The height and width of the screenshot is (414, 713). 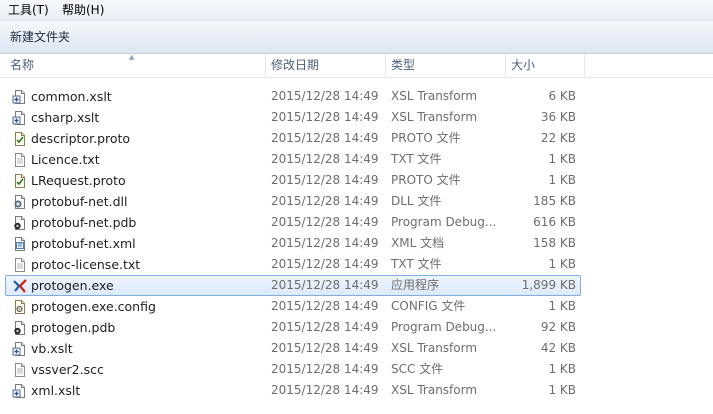 I want to click on file-size: 36 KB, so click(x=558, y=117).